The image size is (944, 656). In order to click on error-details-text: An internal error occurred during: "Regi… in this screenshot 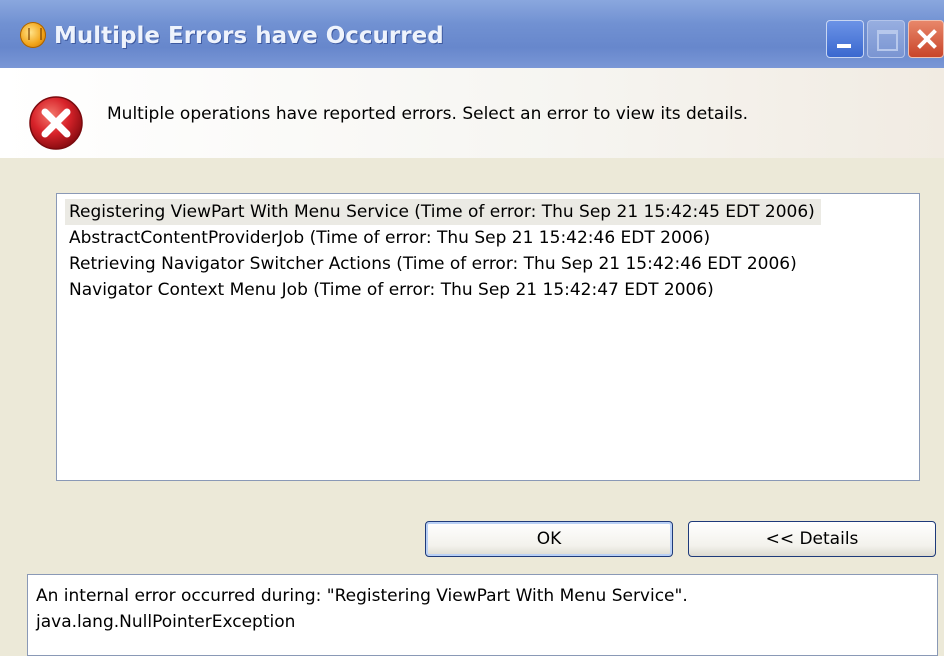, I will do `click(482, 615)`.